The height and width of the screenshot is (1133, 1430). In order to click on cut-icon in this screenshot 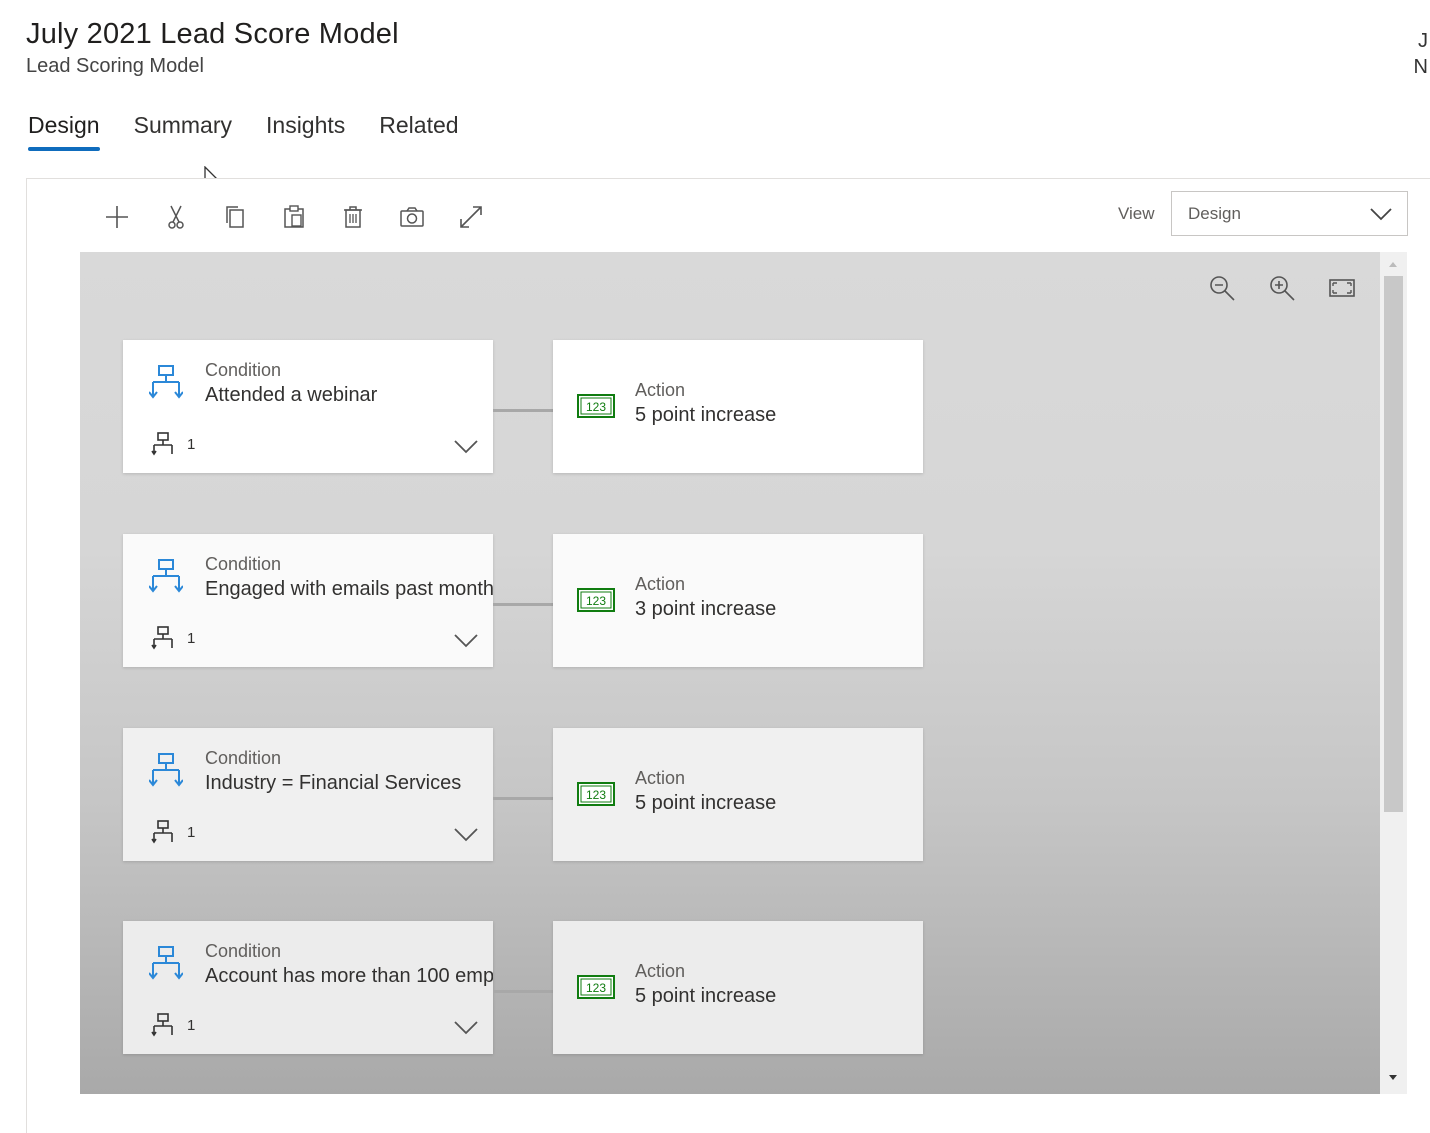, I will do `click(176, 217)`.